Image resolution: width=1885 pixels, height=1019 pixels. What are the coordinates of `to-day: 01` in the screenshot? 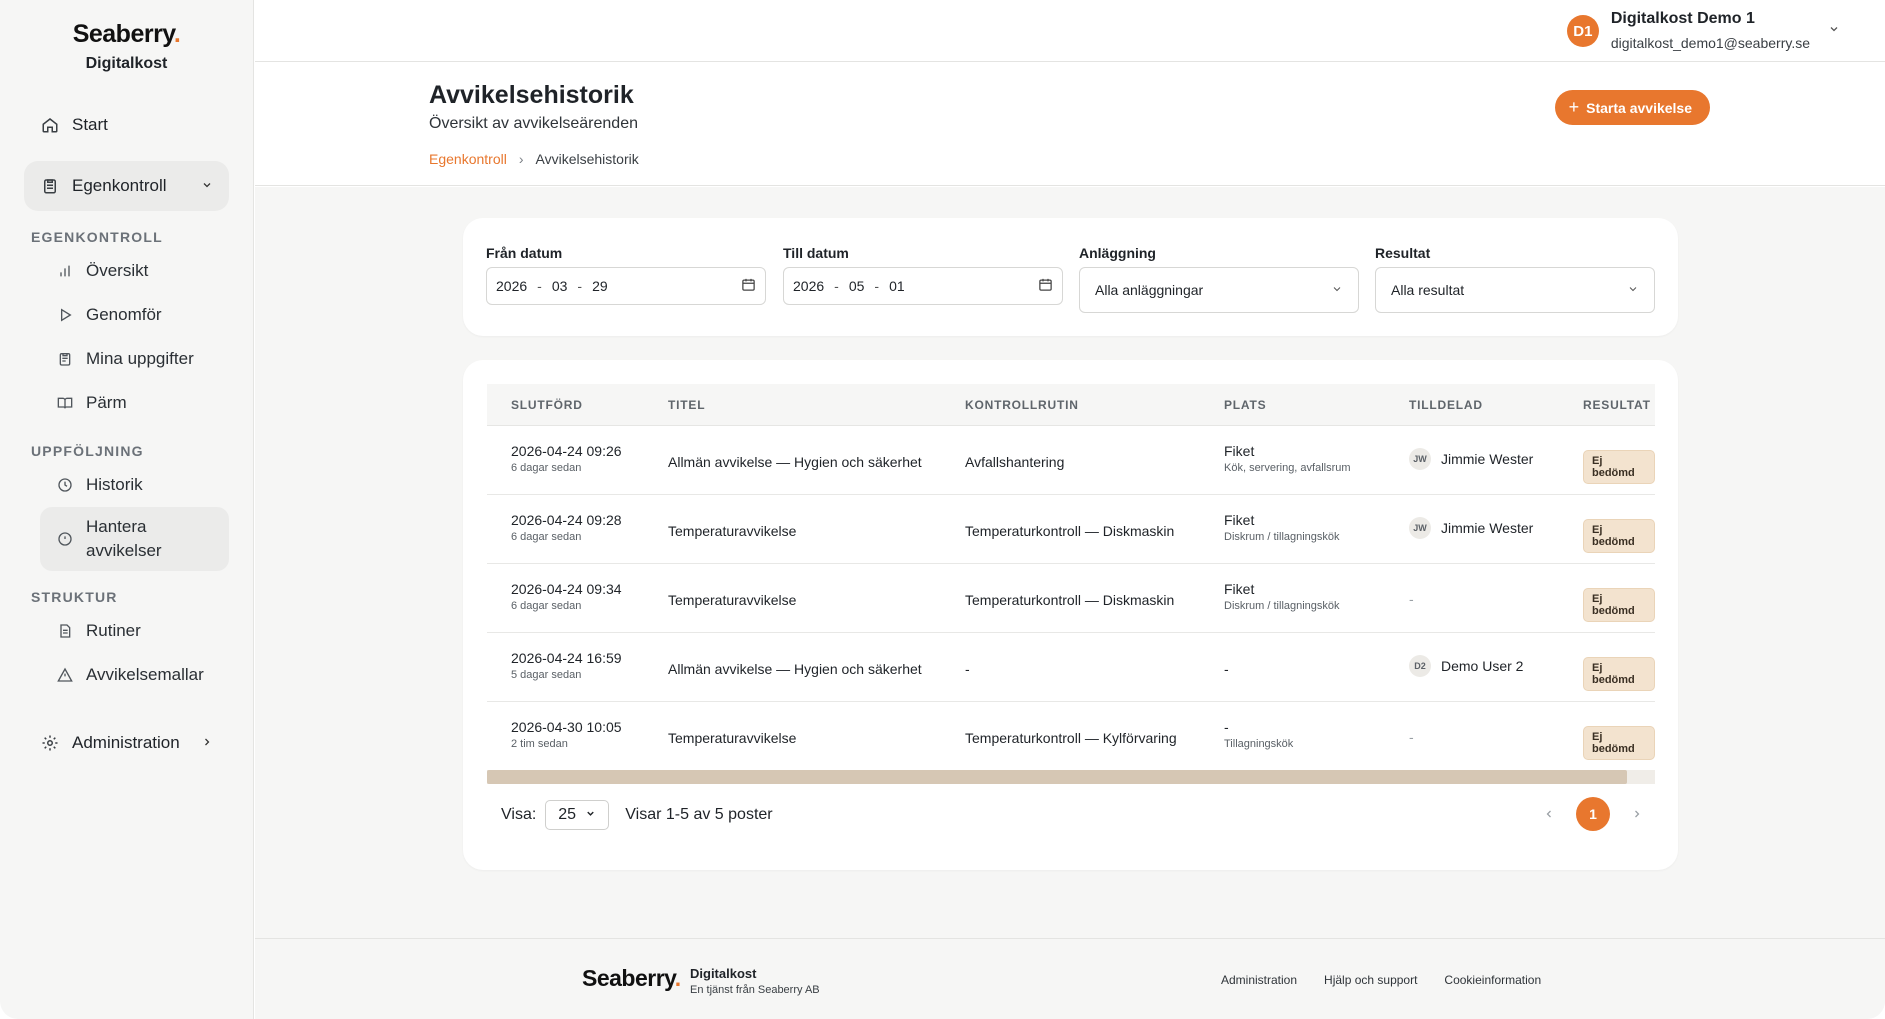 It's located at (897, 286).